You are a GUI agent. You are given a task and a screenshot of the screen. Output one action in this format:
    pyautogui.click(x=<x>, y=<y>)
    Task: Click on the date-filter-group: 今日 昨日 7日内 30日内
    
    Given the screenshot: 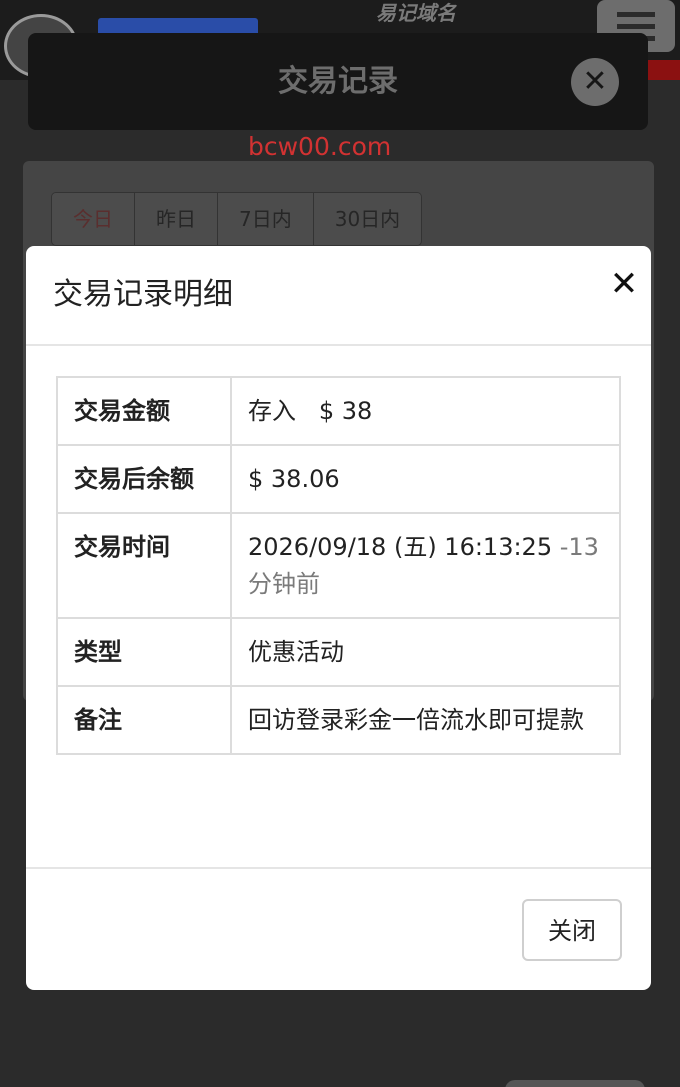 What is the action you would take?
    pyautogui.click(x=237, y=219)
    